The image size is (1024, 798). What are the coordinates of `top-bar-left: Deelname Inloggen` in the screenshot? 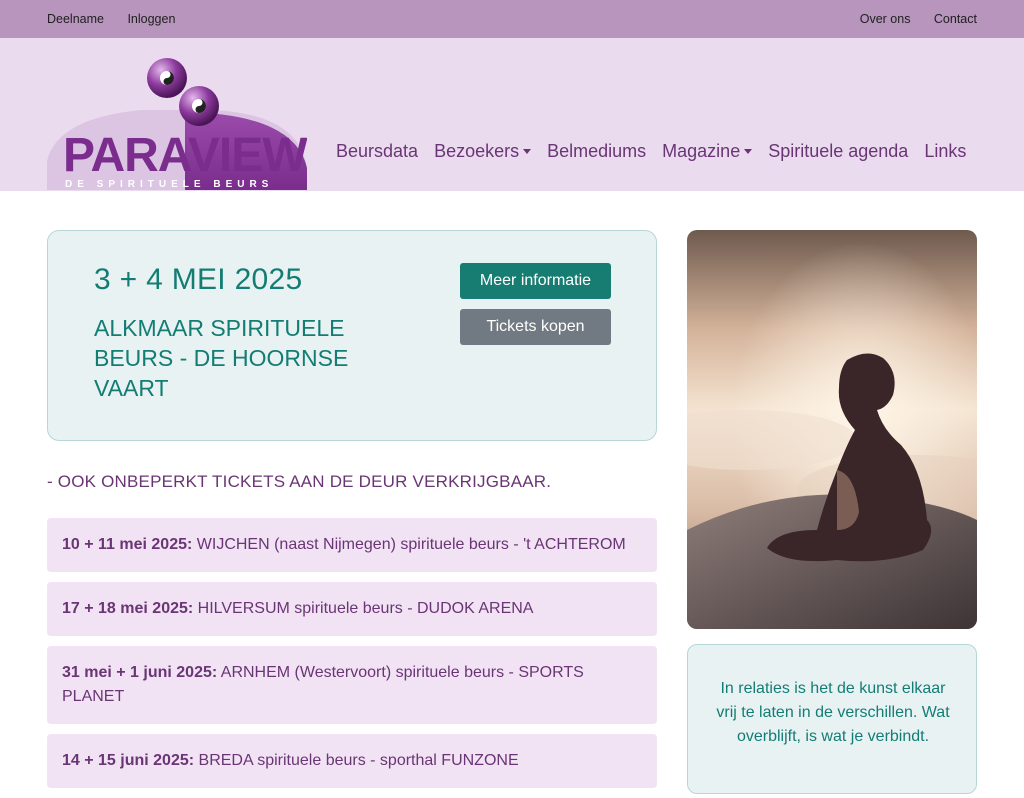 It's located at (120, 19).